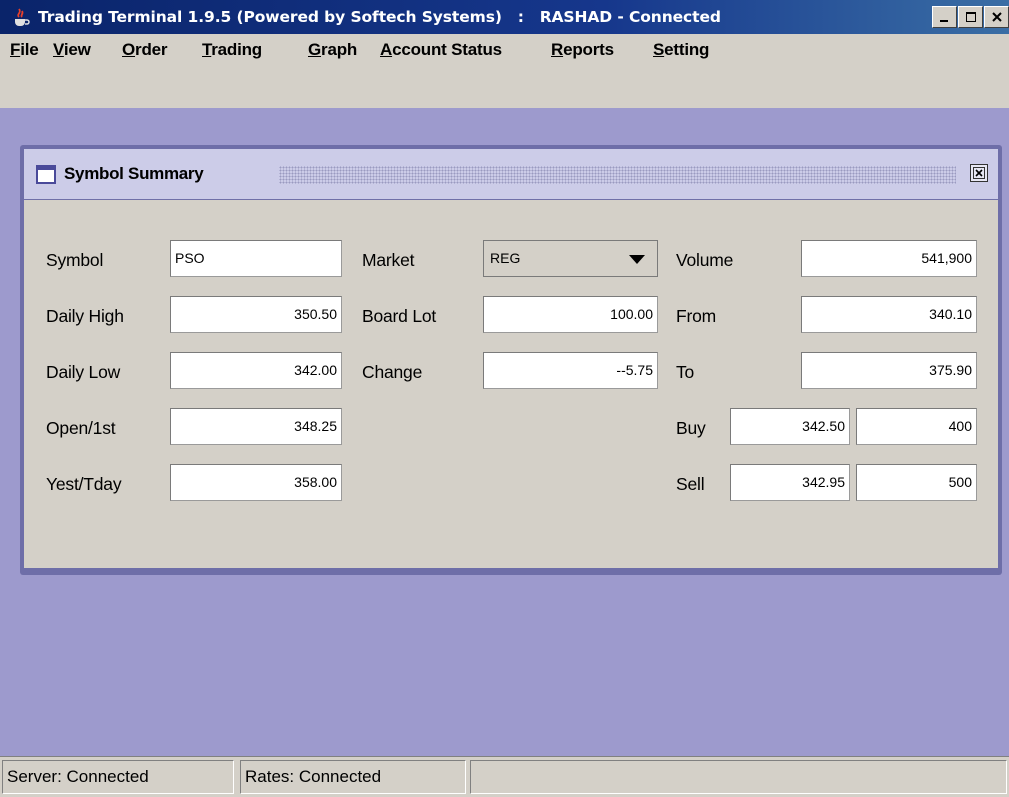 The image size is (1009, 797). Describe the element at coordinates (889, 258) in the screenshot. I see `volume-field: 541,900` at that location.